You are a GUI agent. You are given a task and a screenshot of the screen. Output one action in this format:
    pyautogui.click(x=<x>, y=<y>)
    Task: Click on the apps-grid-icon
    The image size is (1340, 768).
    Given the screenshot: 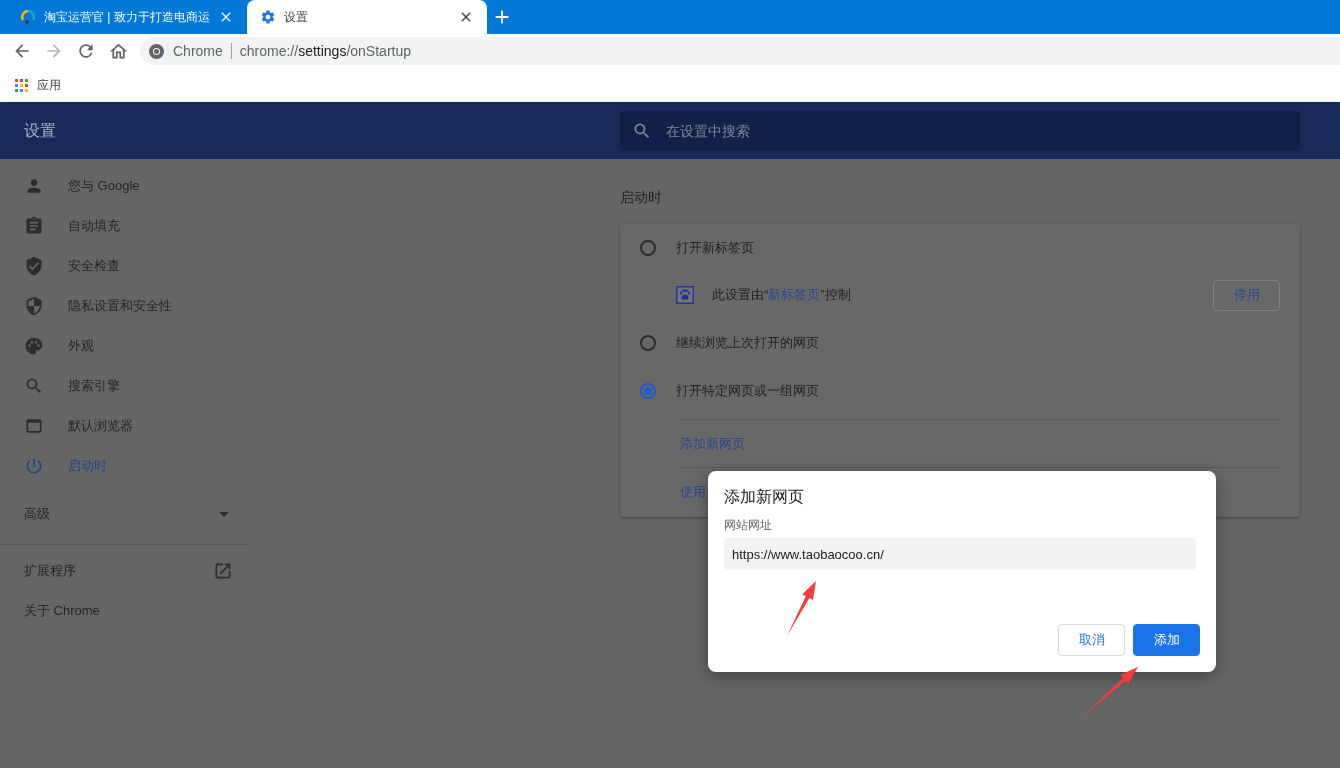 What is the action you would take?
    pyautogui.click(x=21, y=85)
    